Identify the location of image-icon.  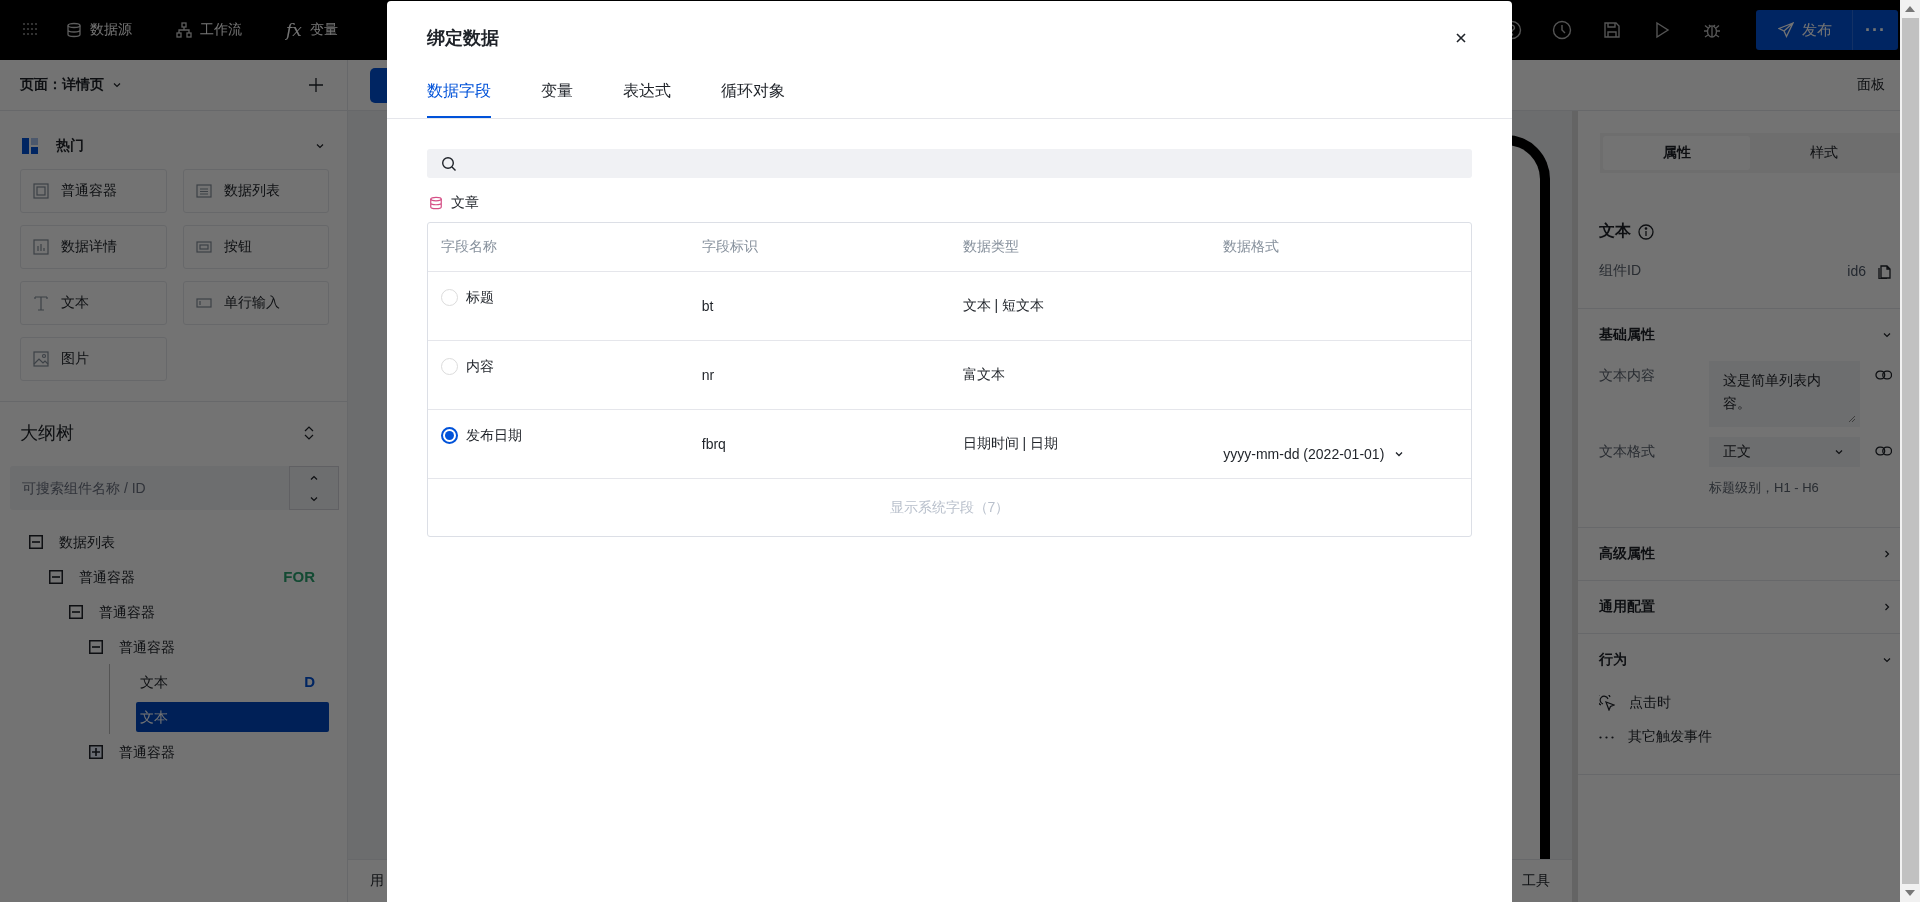
(41, 359).